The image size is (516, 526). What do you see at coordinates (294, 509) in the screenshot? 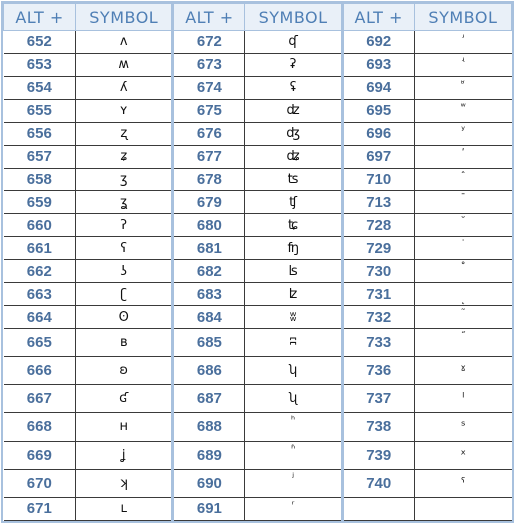
I see `symbol-cell: ʳ` at bounding box center [294, 509].